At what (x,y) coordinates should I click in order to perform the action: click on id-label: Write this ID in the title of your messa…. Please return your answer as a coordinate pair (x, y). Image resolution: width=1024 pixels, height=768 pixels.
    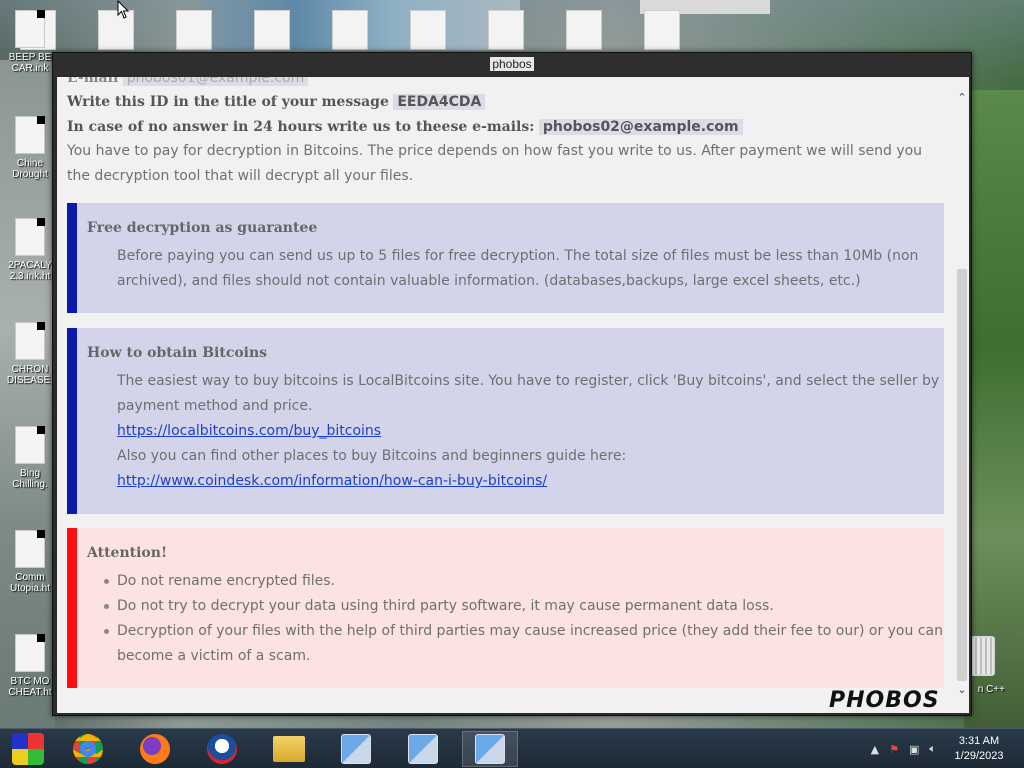
    Looking at the image, I should click on (228, 102).